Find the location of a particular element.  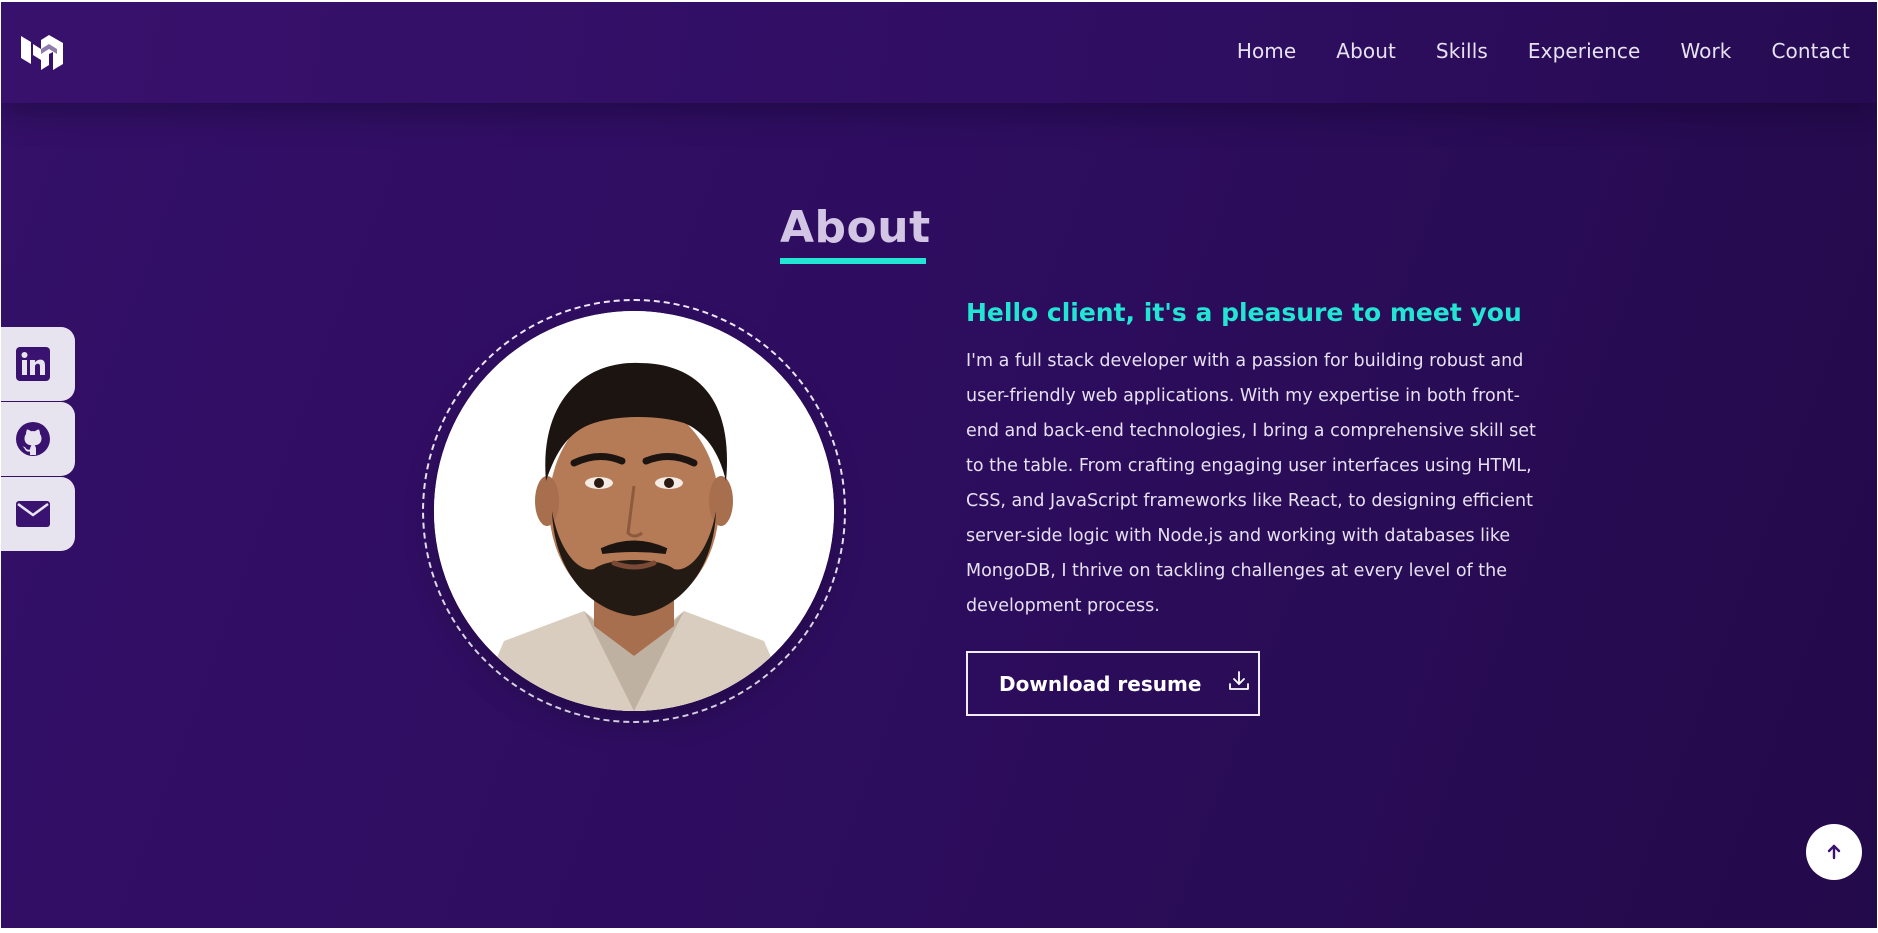

nav-link-skills: Skills is located at coordinates (1462, 51).